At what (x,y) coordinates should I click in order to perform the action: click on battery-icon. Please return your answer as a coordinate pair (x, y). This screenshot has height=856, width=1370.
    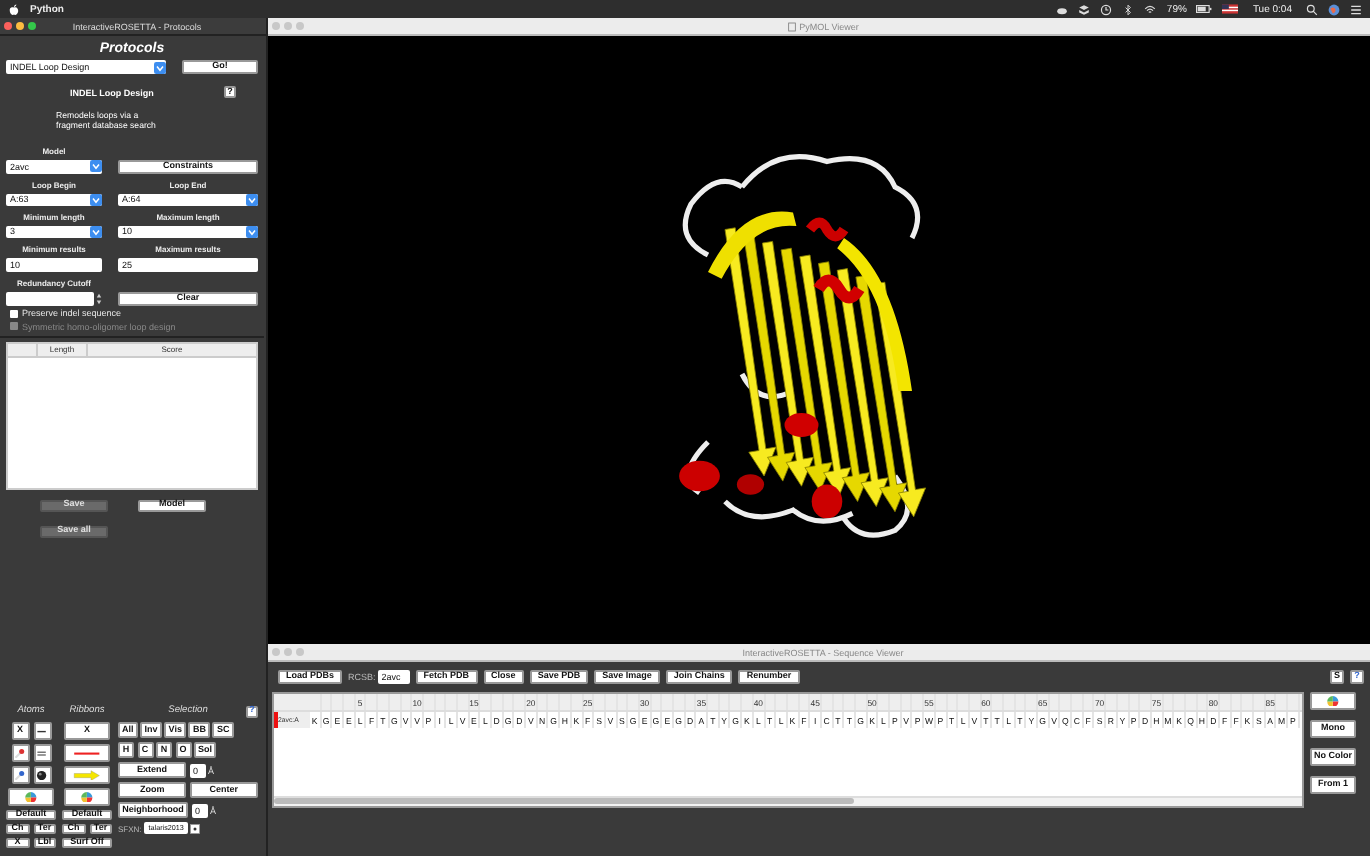
    Looking at the image, I should click on (1204, 9).